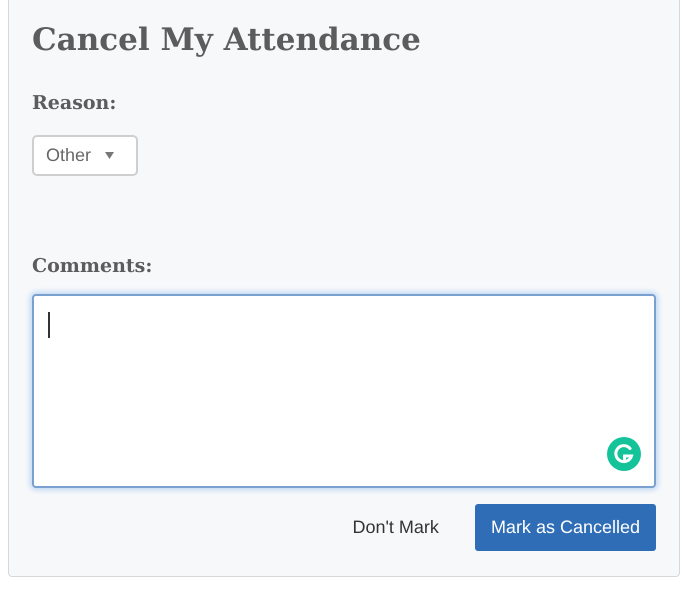 This screenshot has height=599, width=694. What do you see at coordinates (227, 40) in the screenshot?
I see `card-title: Cancel My Attendance` at bounding box center [227, 40].